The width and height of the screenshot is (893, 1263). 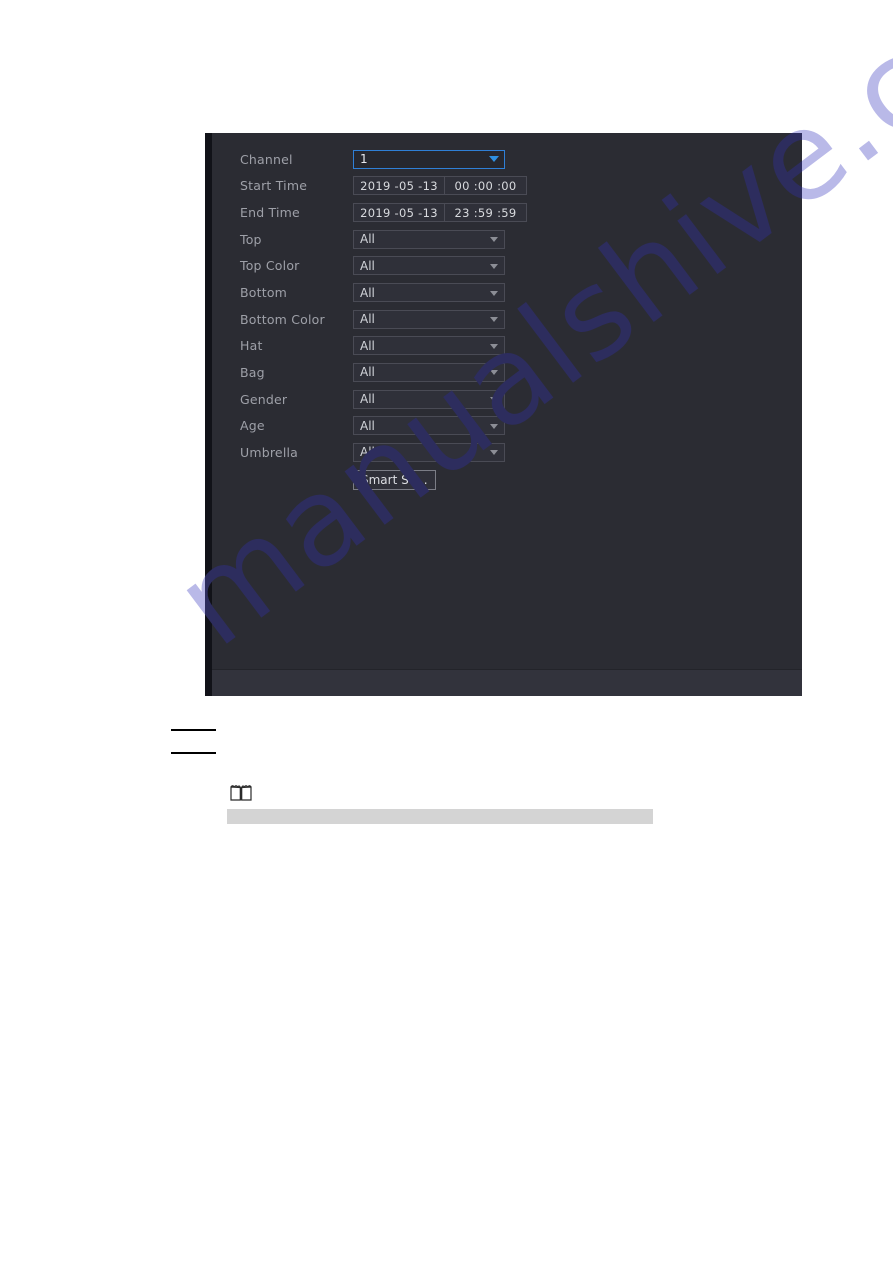 I want to click on bag-value: All, so click(x=367, y=372).